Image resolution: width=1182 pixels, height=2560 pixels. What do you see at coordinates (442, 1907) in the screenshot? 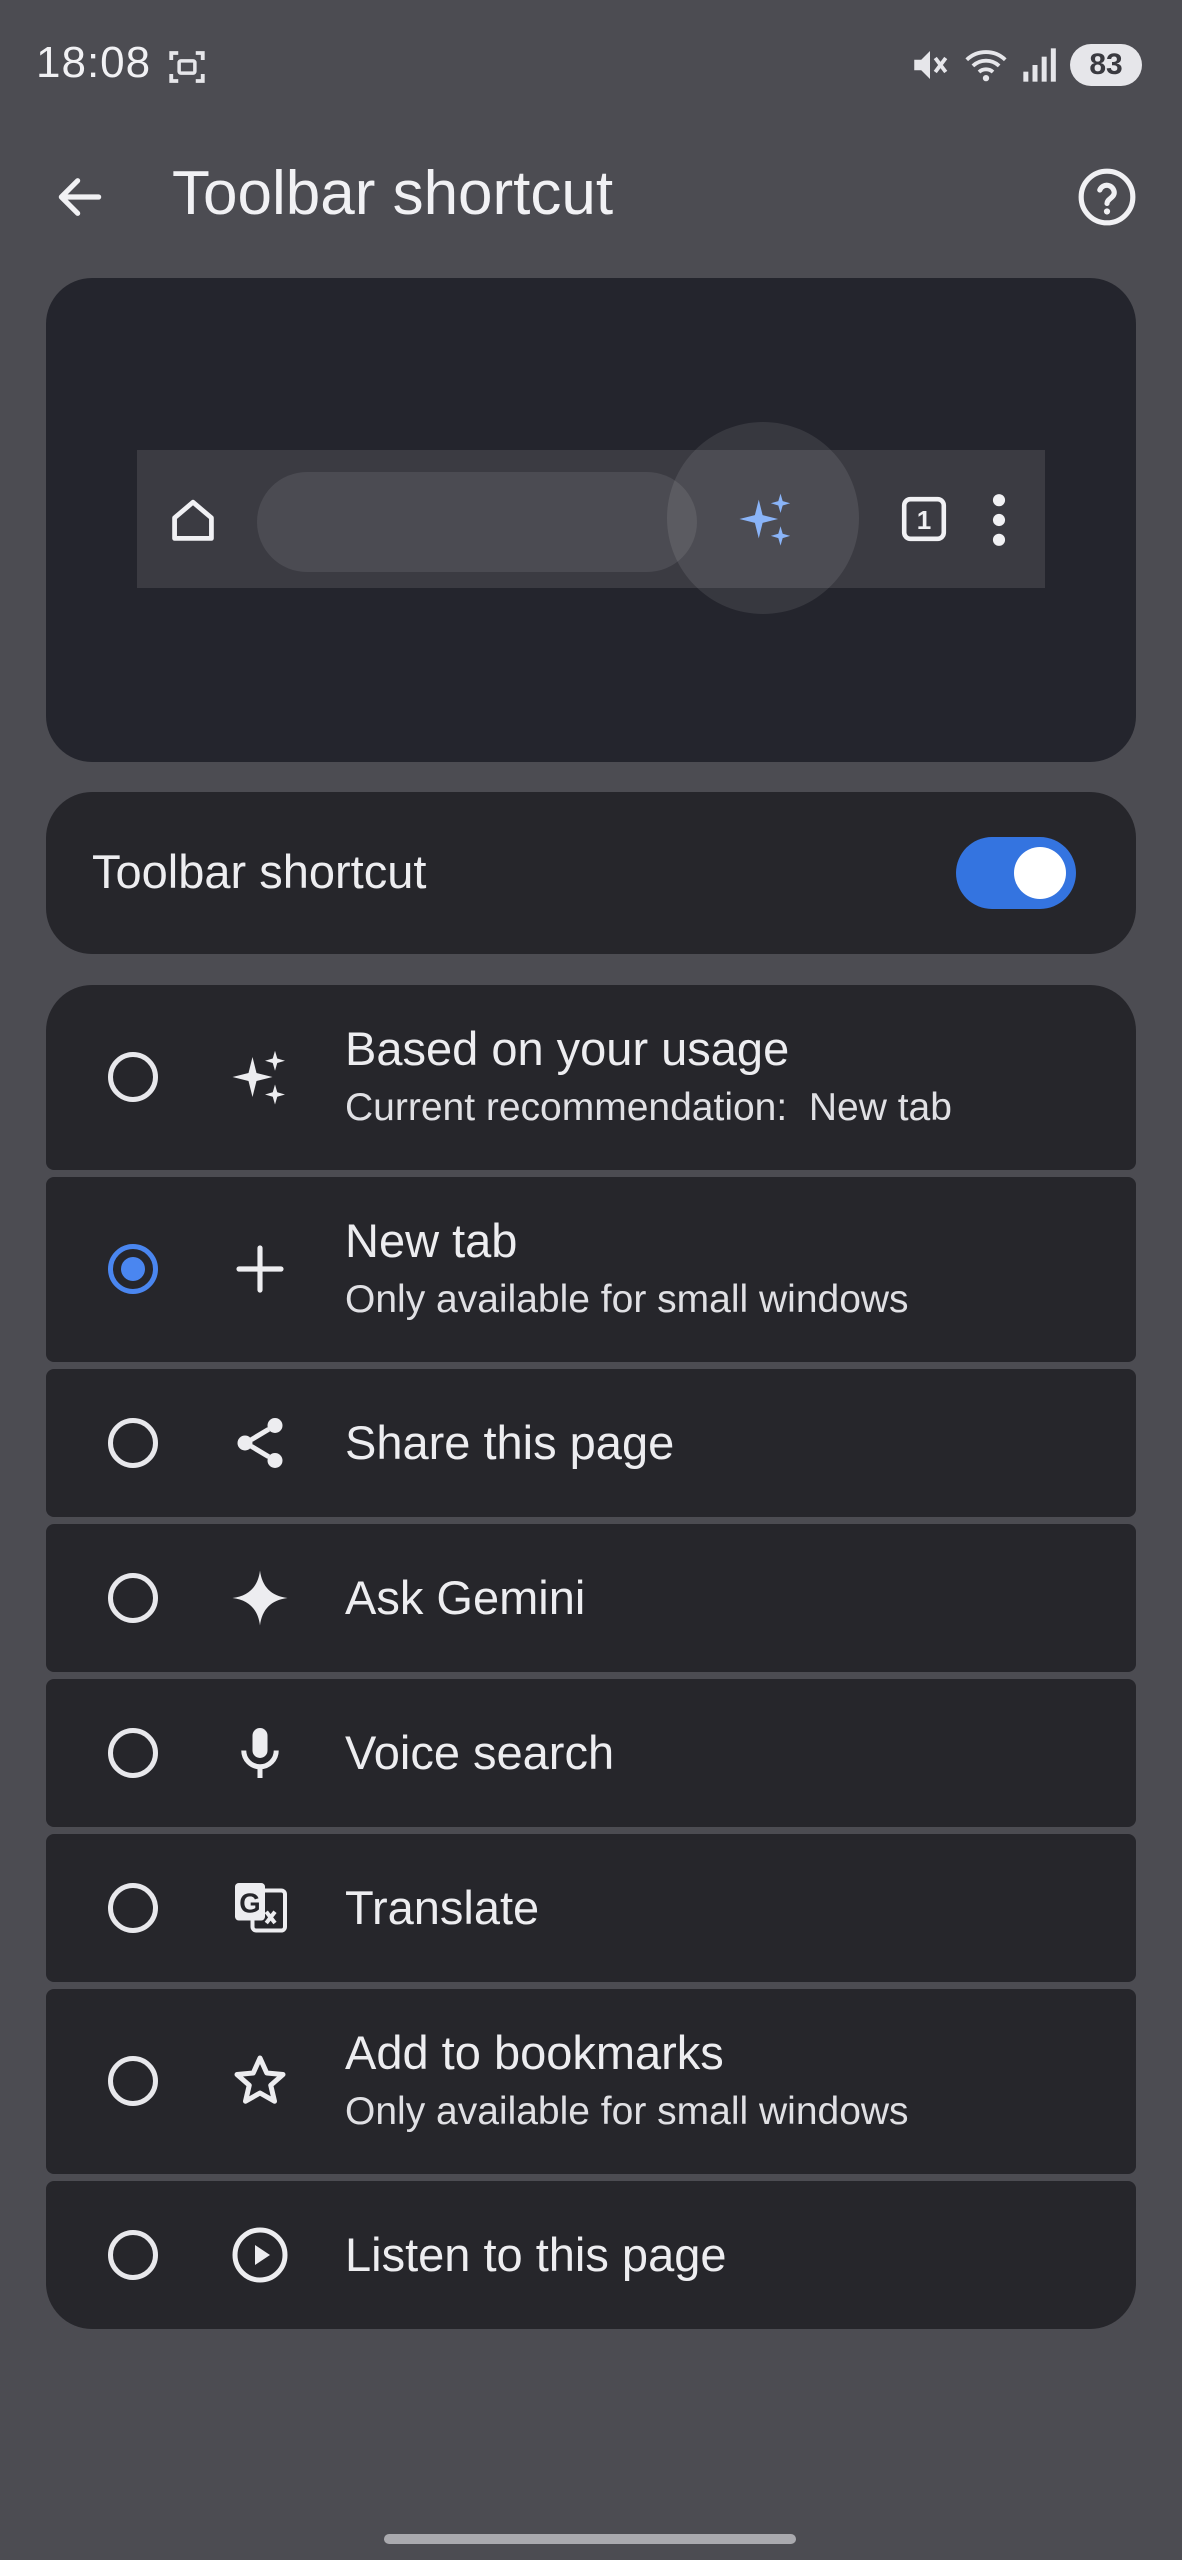
I see `option-title: Translate` at bounding box center [442, 1907].